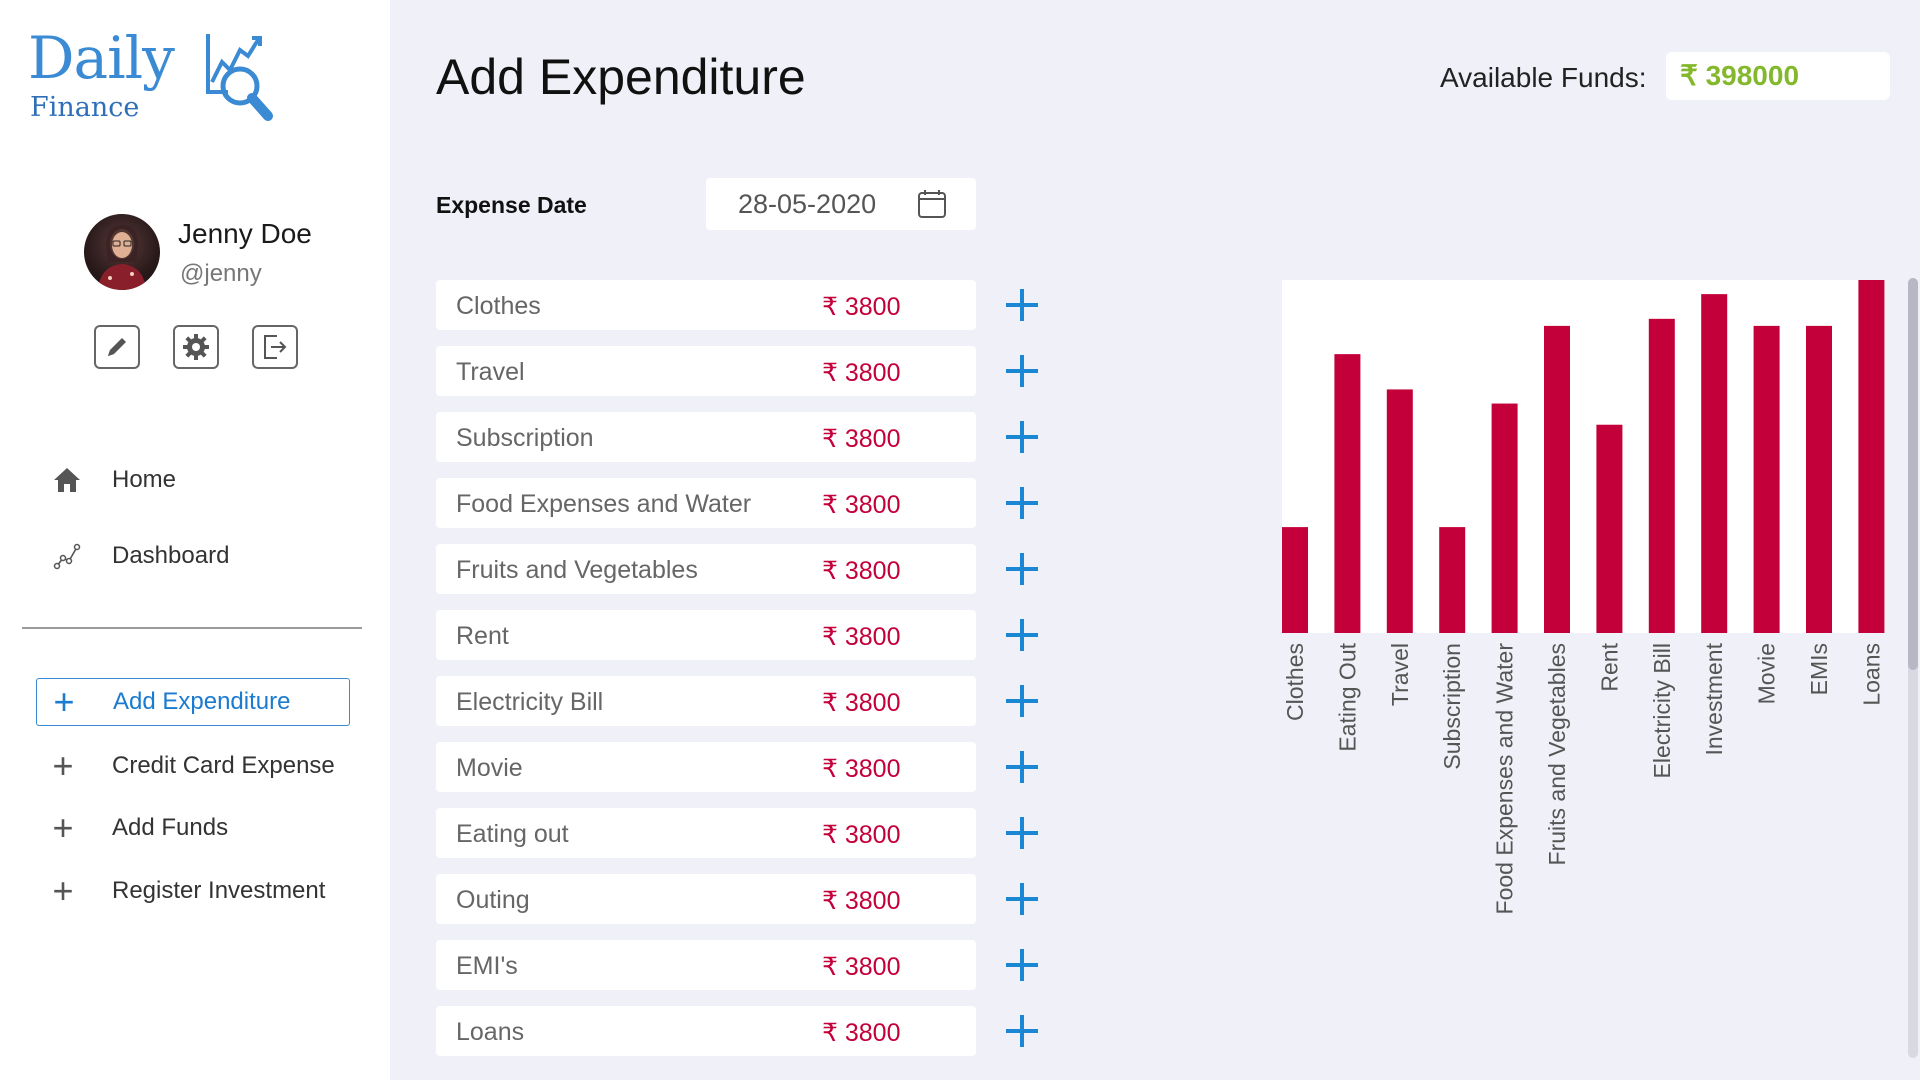 This screenshot has width=1920, height=1080. Describe the element at coordinates (706, 899) in the screenshot. I see `expense-row-outing: Outing ₹ 3800` at that location.